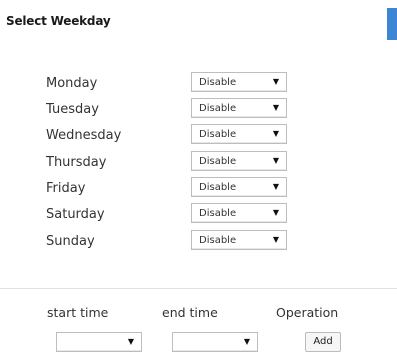 The height and width of the screenshot is (355, 397). What do you see at coordinates (75, 214) in the screenshot?
I see `day-label-saturday: Saturday` at bounding box center [75, 214].